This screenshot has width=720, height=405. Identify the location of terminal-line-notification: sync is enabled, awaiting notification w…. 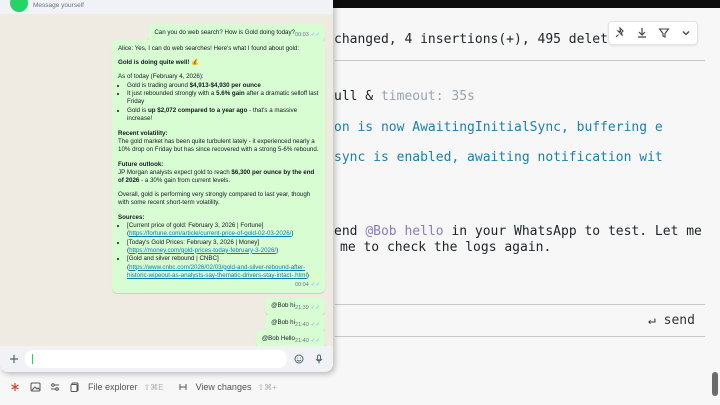
(498, 157).